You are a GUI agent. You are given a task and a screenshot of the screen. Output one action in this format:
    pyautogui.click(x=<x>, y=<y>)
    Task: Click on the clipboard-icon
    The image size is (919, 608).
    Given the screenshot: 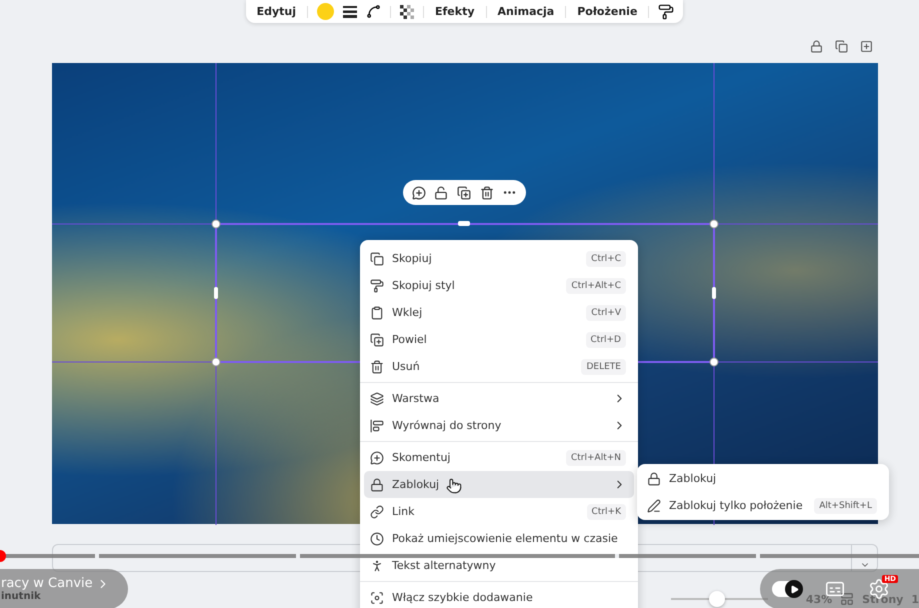 What is the action you would take?
    pyautogui.click(x=377, y=313)
    